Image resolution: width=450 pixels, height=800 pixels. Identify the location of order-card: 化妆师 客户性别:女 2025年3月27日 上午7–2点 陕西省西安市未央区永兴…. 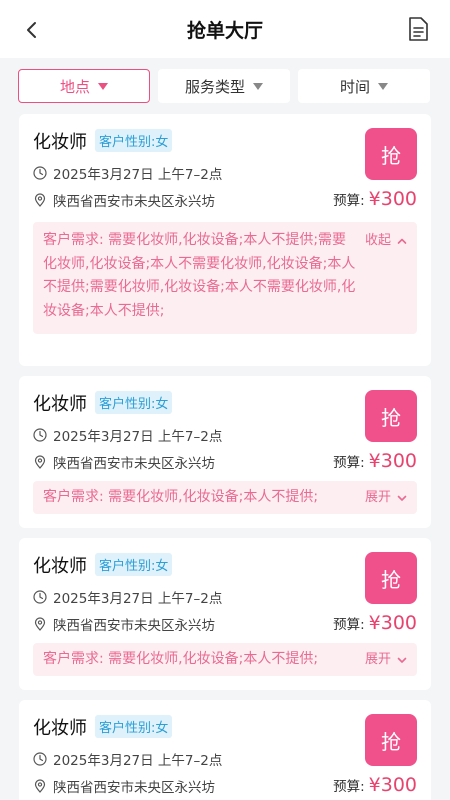
(225, 750).